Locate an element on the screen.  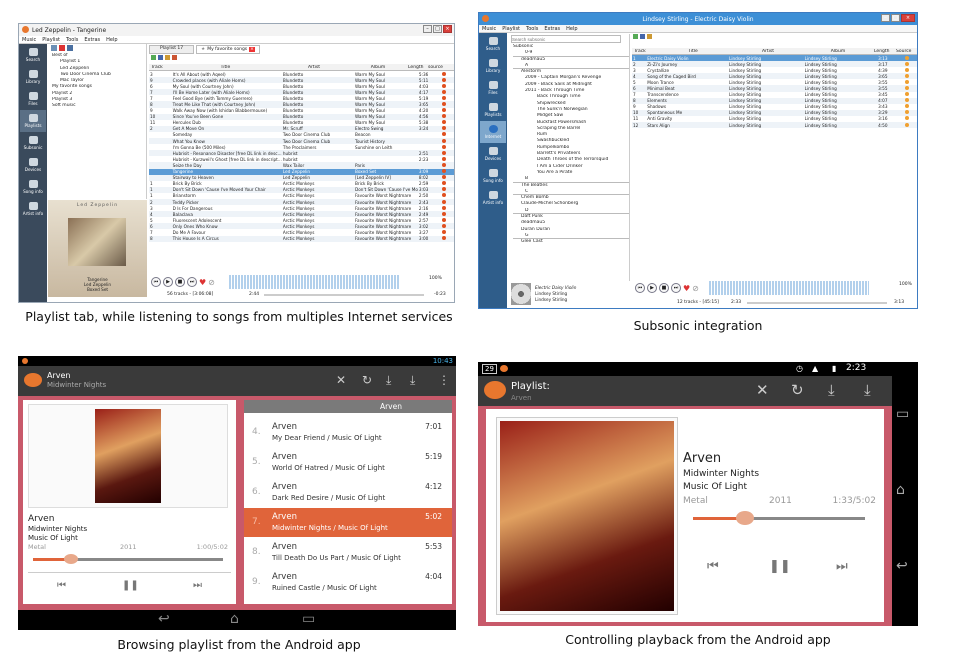
sidebar-item-playlists: Playlists is located at coordinates (33, 121).